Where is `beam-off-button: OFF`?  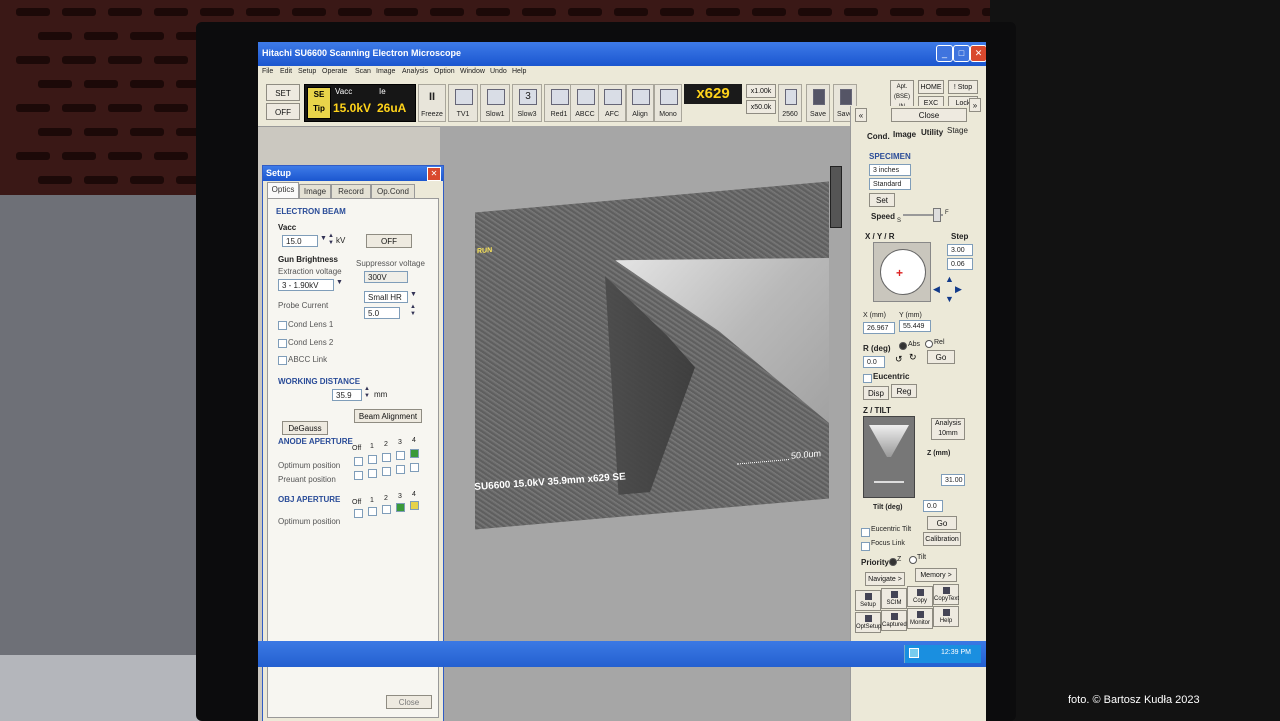 beam-off-button: OFF is located at coordinates (389, 241).